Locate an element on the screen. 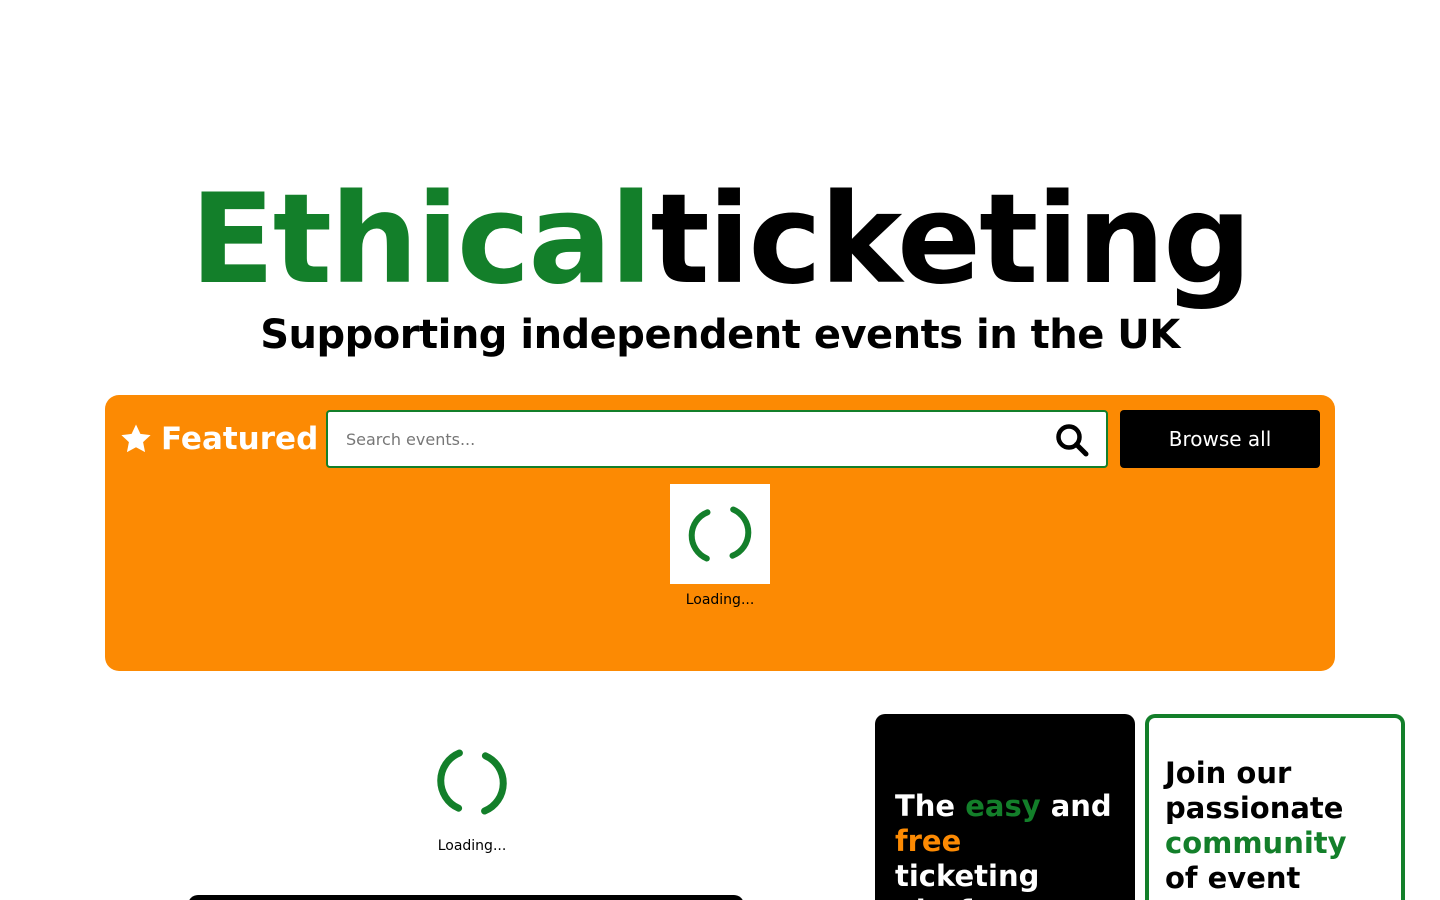 The height and width of the screenshot is (900, 1440). promo-text: Join our passionate is located at coordinates (1254, 790).